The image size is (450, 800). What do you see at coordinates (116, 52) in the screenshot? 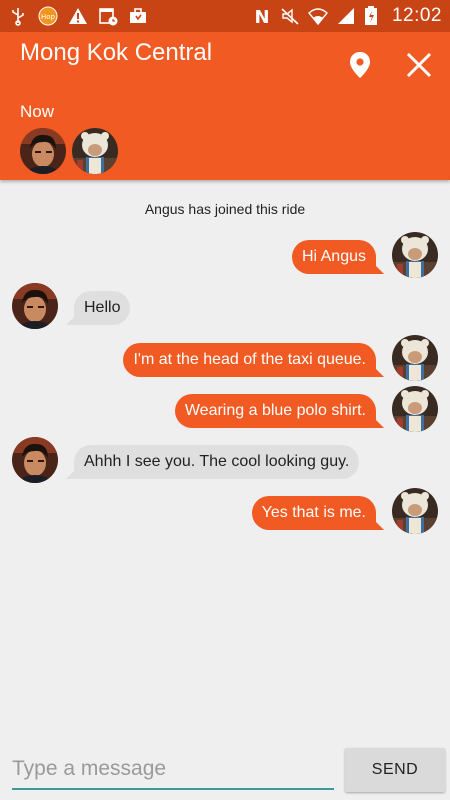
I see `ride-location-title: Mong Kok Central` at bounding box center [116, 52].